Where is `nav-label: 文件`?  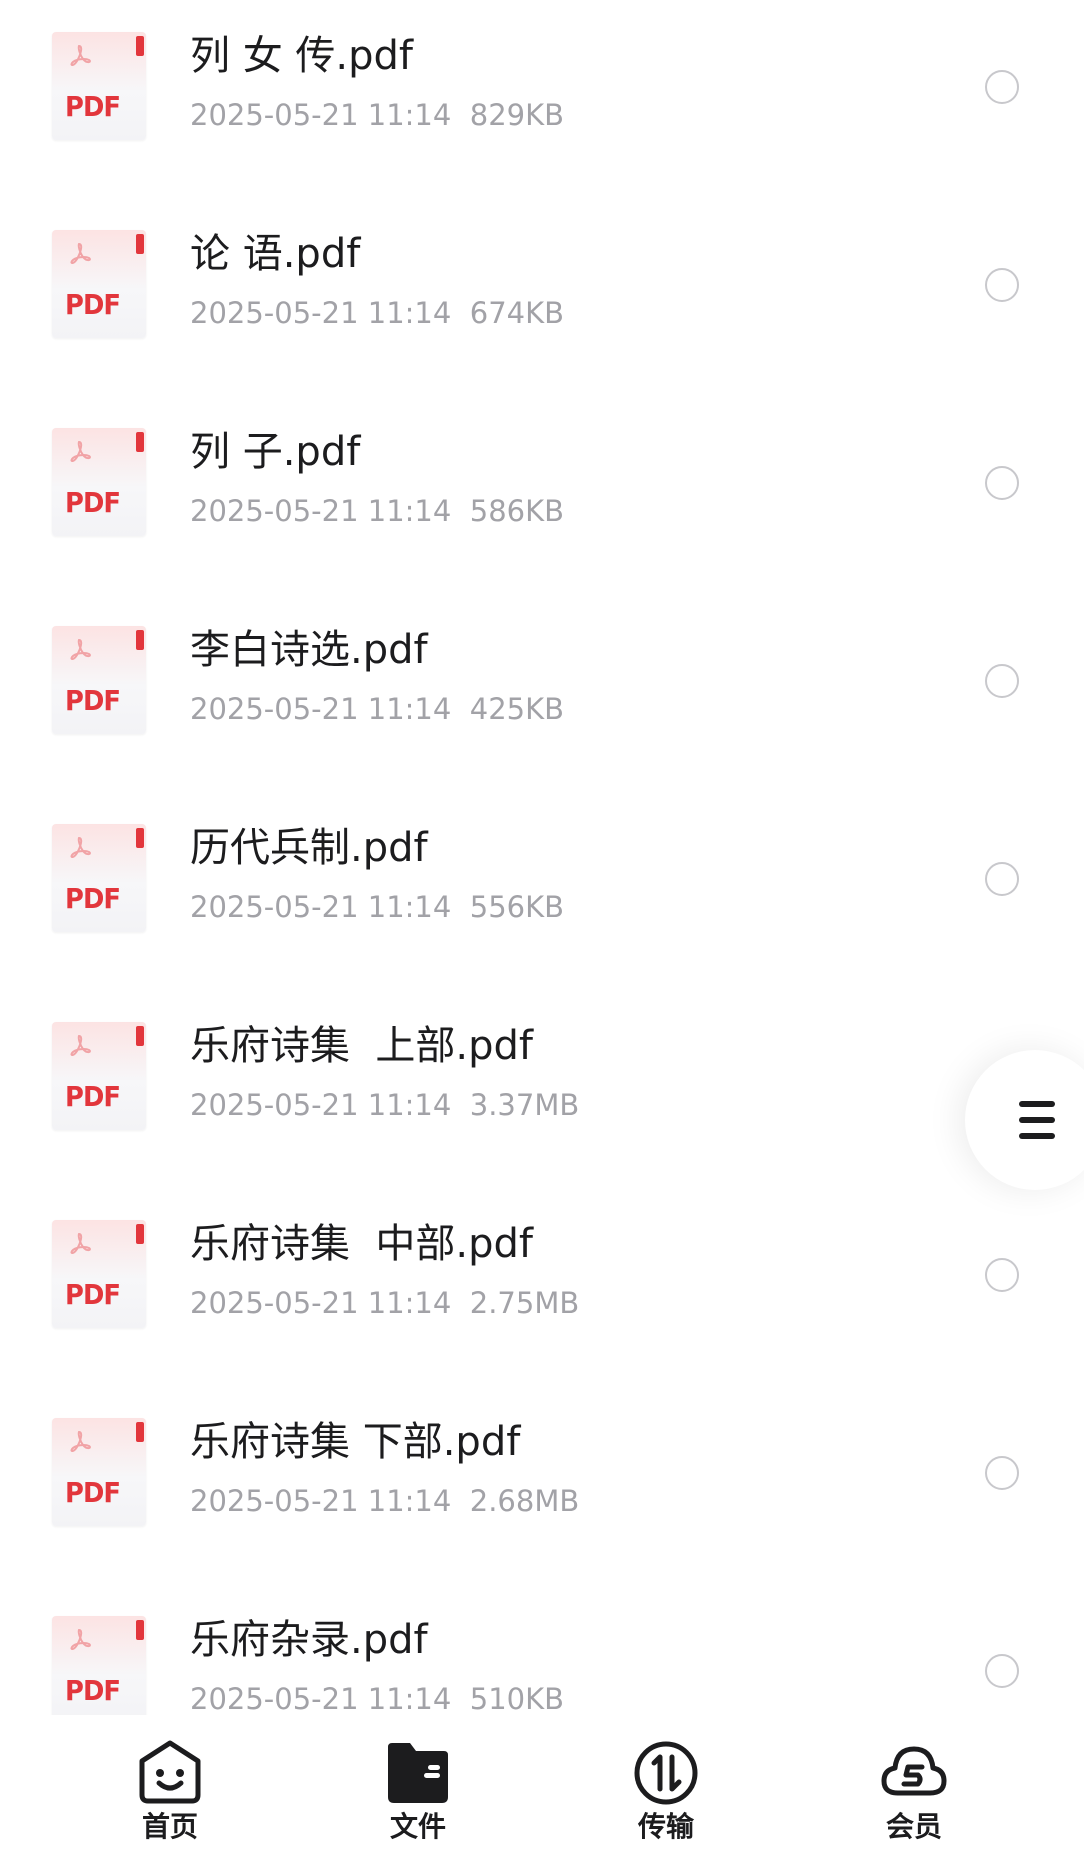 nav-label: 文件 is located at coordinates (417, 1826).